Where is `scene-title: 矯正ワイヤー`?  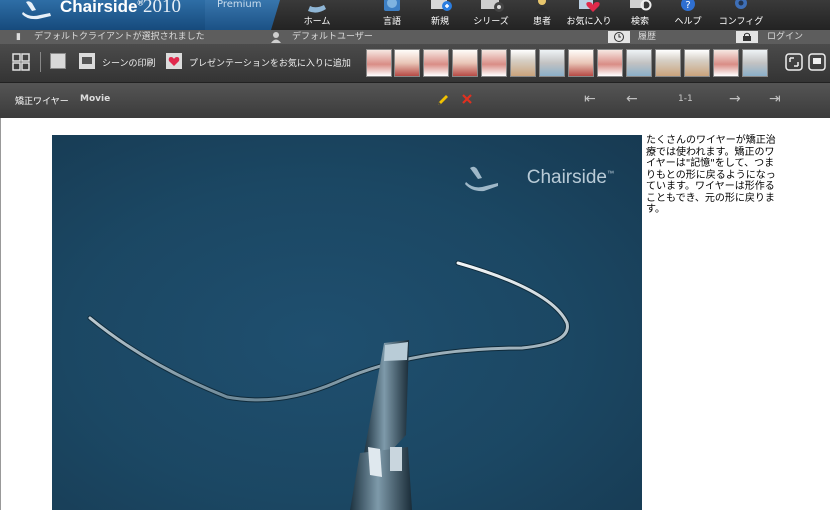
scene-title: 矯正ワイヤー is located at coordinates (42, 102).